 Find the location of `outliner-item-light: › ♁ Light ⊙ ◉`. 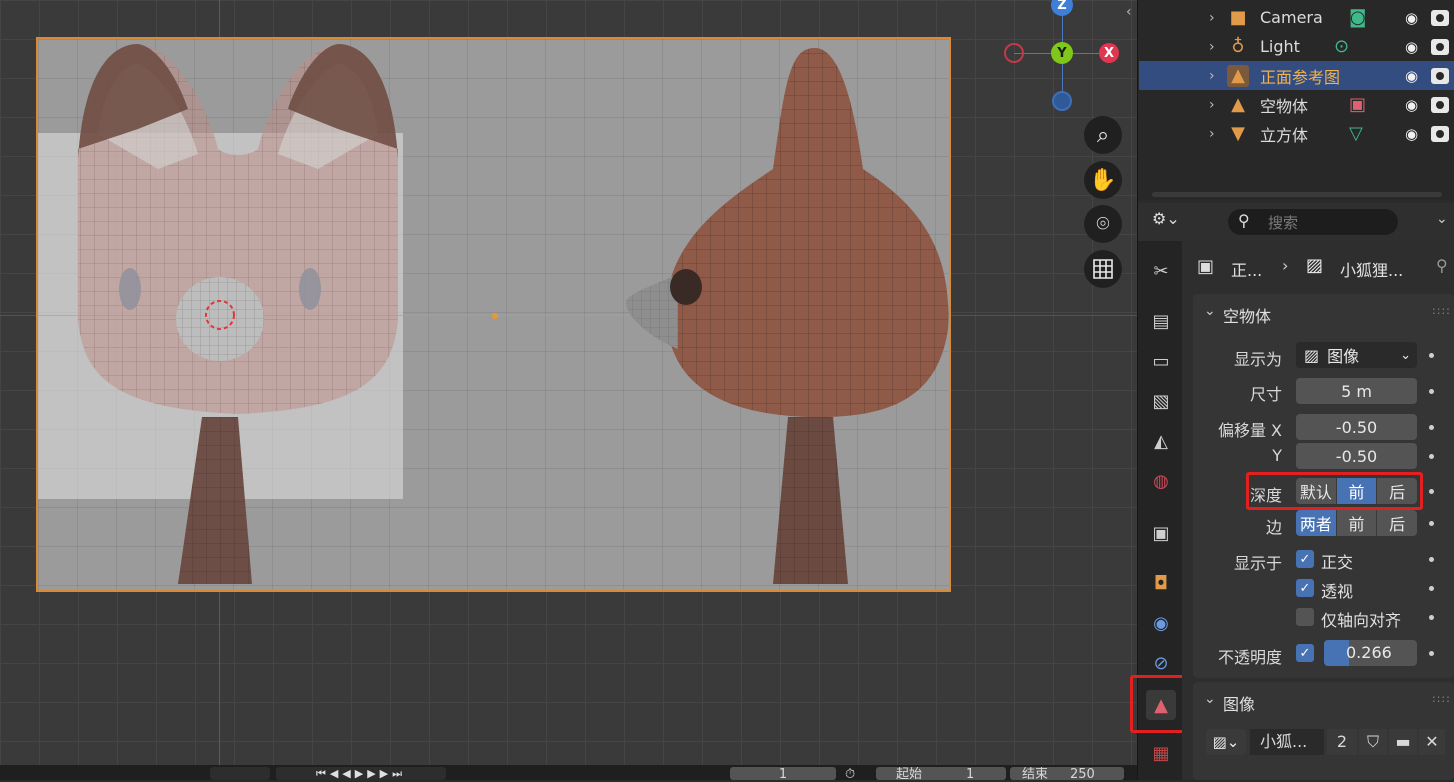

outliner-item-light: › ♁ Light ⊙ ◉ is located at coordinates (1296, 46).